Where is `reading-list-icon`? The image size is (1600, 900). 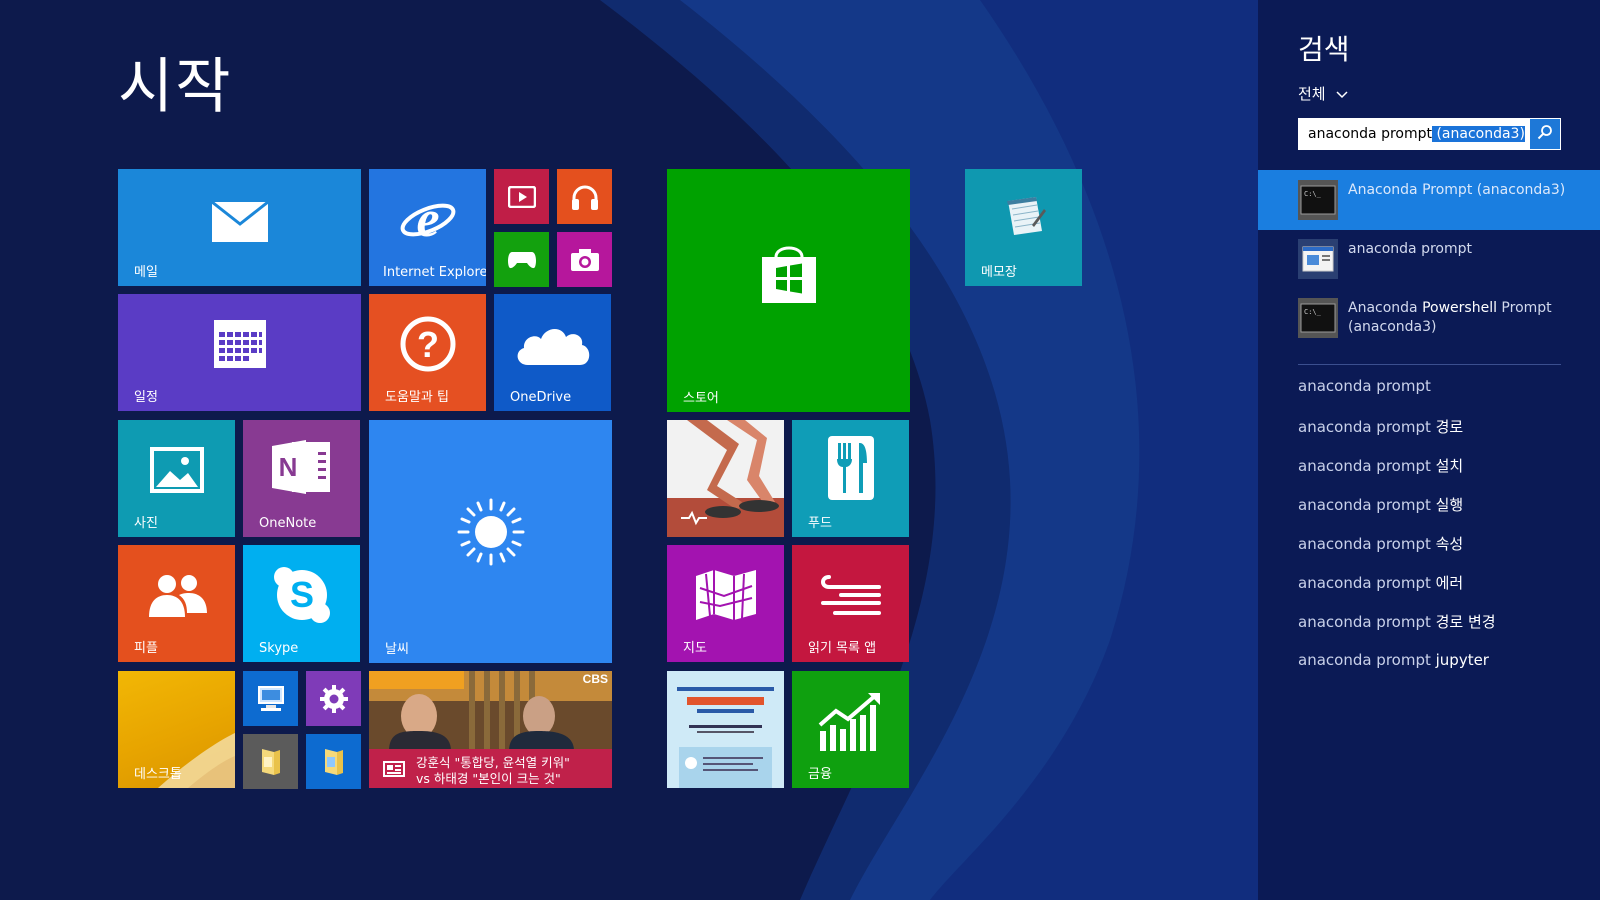
reading-list-icon is located at coordinates (851, 595).